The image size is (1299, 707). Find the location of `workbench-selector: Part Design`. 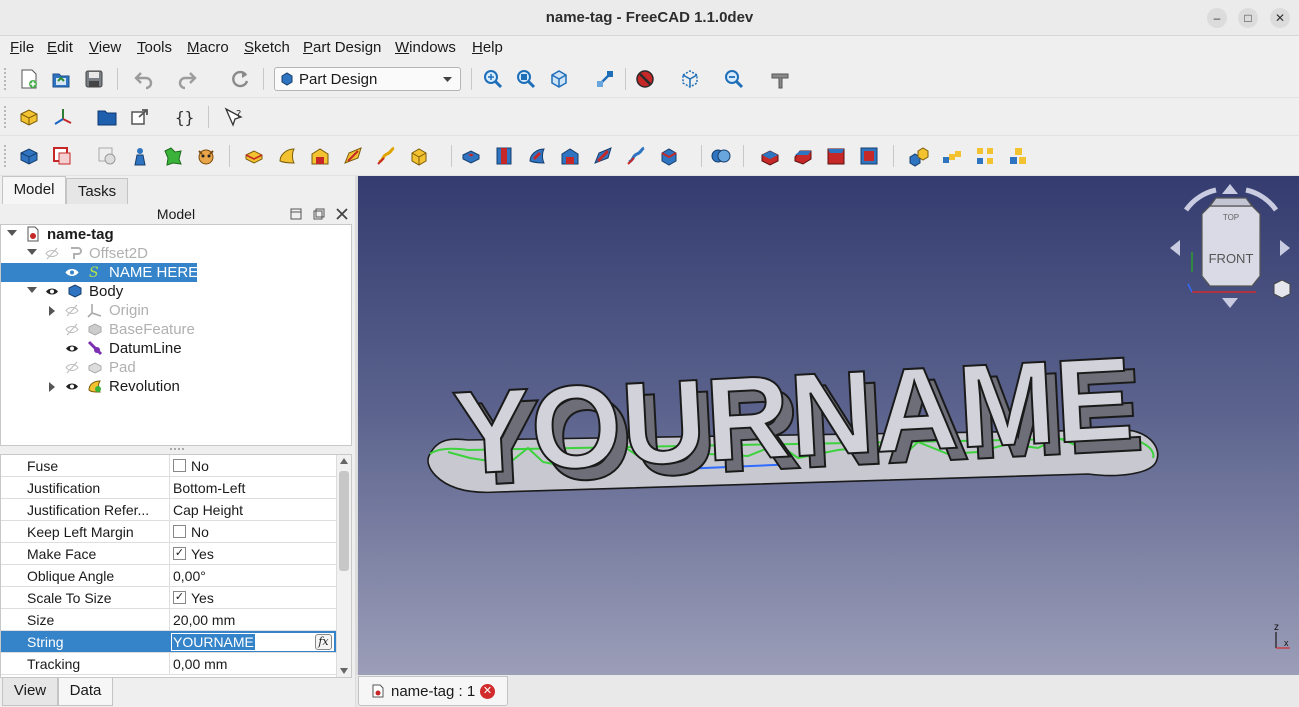

workbench-selector: Part Design is located at coordinates (367, 79).